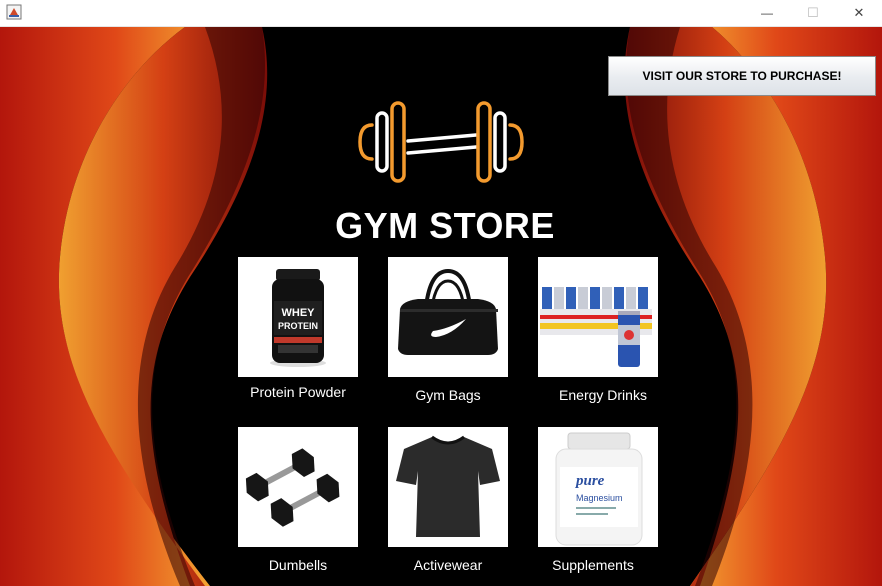 This screenshot has width=882, height=586. I want to click on product-label-protein-powder: Protein Powder, so click(298, 392).